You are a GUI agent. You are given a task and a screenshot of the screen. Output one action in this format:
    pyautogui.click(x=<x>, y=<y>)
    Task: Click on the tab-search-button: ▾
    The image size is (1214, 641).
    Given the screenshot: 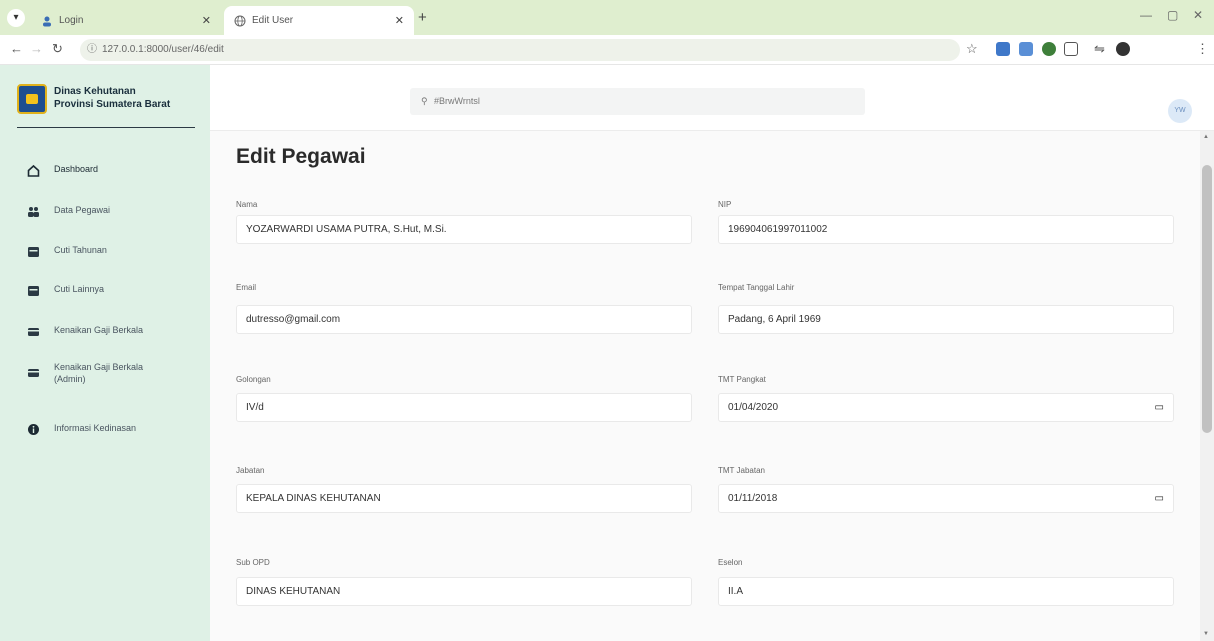 What is the action you would take?
    pyautogui.click(x=16, y=18)
    